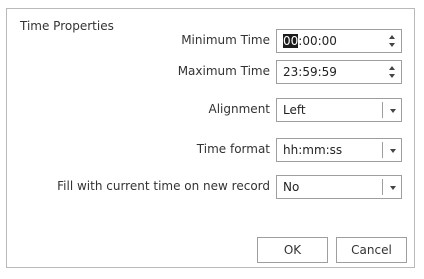  What do you see at coordinates (204, 110) in the screenshot?
I see `alignment-row: Alignment Left` at bounding box center [204, 110].